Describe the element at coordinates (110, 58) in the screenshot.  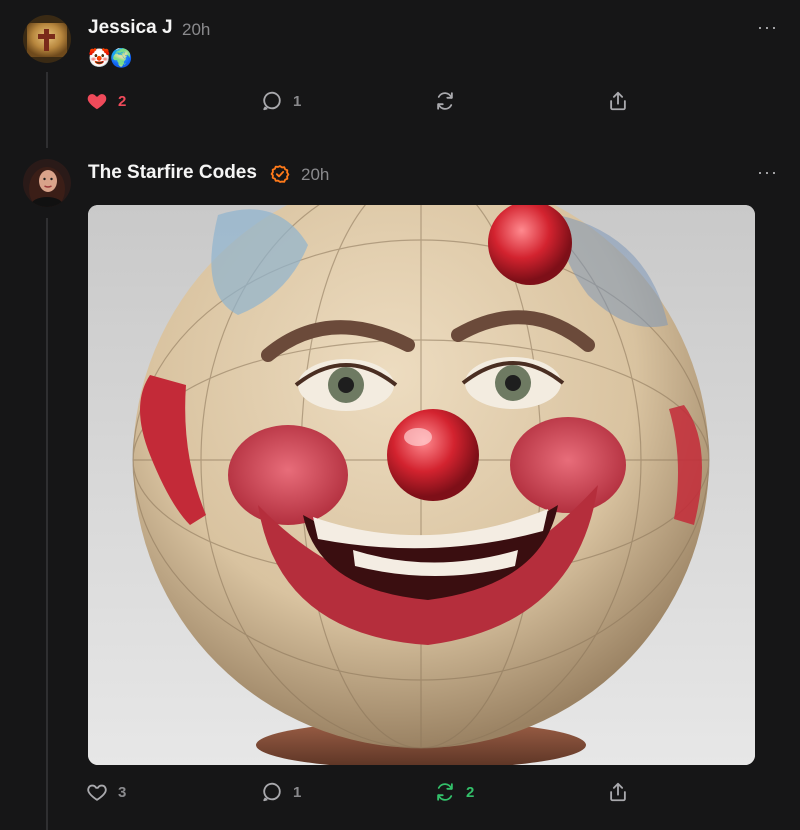
I see `post-text: 🤡🌍` at that location.